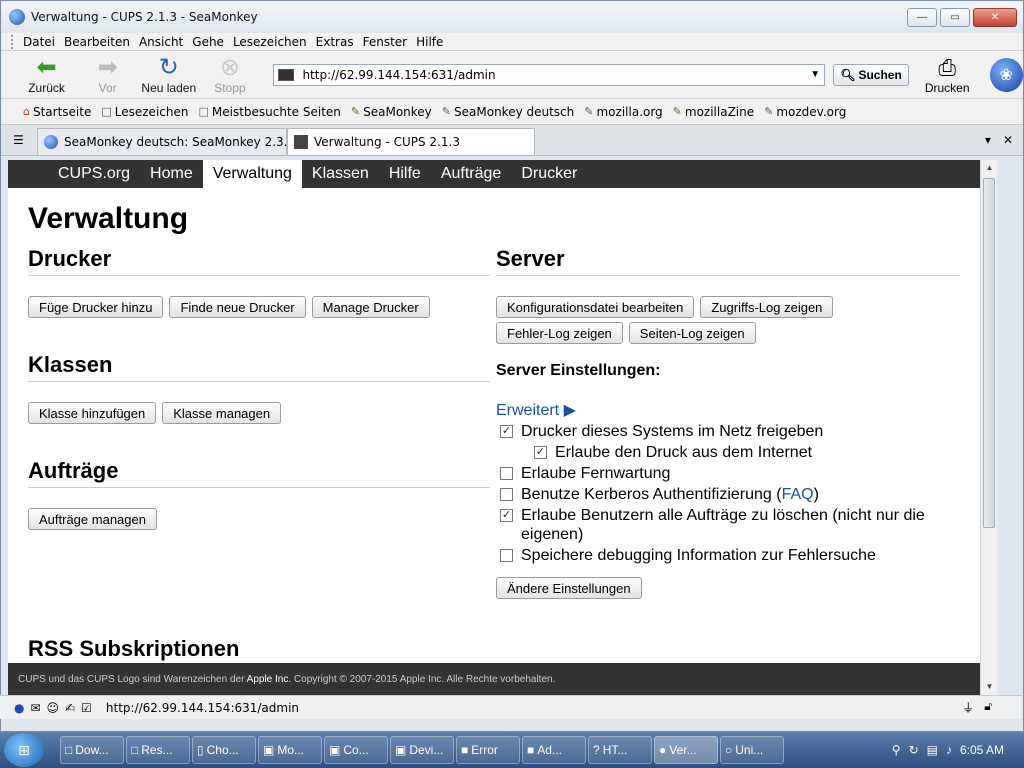 The height and width of the screenshot is (768, 1024). What do you see at coordinates (767, 307) in the screenshot?
I see `access-log-button: Zugriffs-Log zeigen` at bounding box center [767, 307].